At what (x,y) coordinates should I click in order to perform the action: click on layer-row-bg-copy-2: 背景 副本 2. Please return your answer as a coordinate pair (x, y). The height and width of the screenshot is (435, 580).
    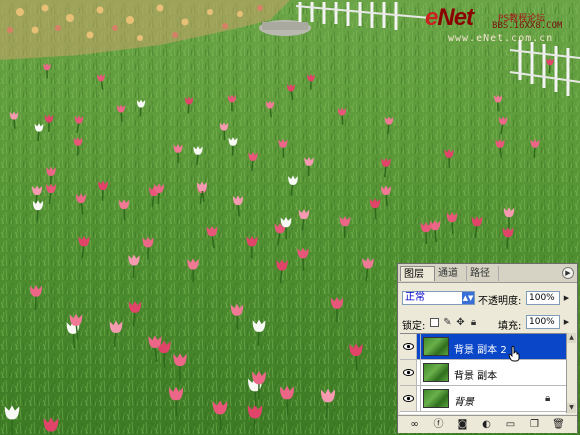
    Looking at the image, I should click on (483, 348).